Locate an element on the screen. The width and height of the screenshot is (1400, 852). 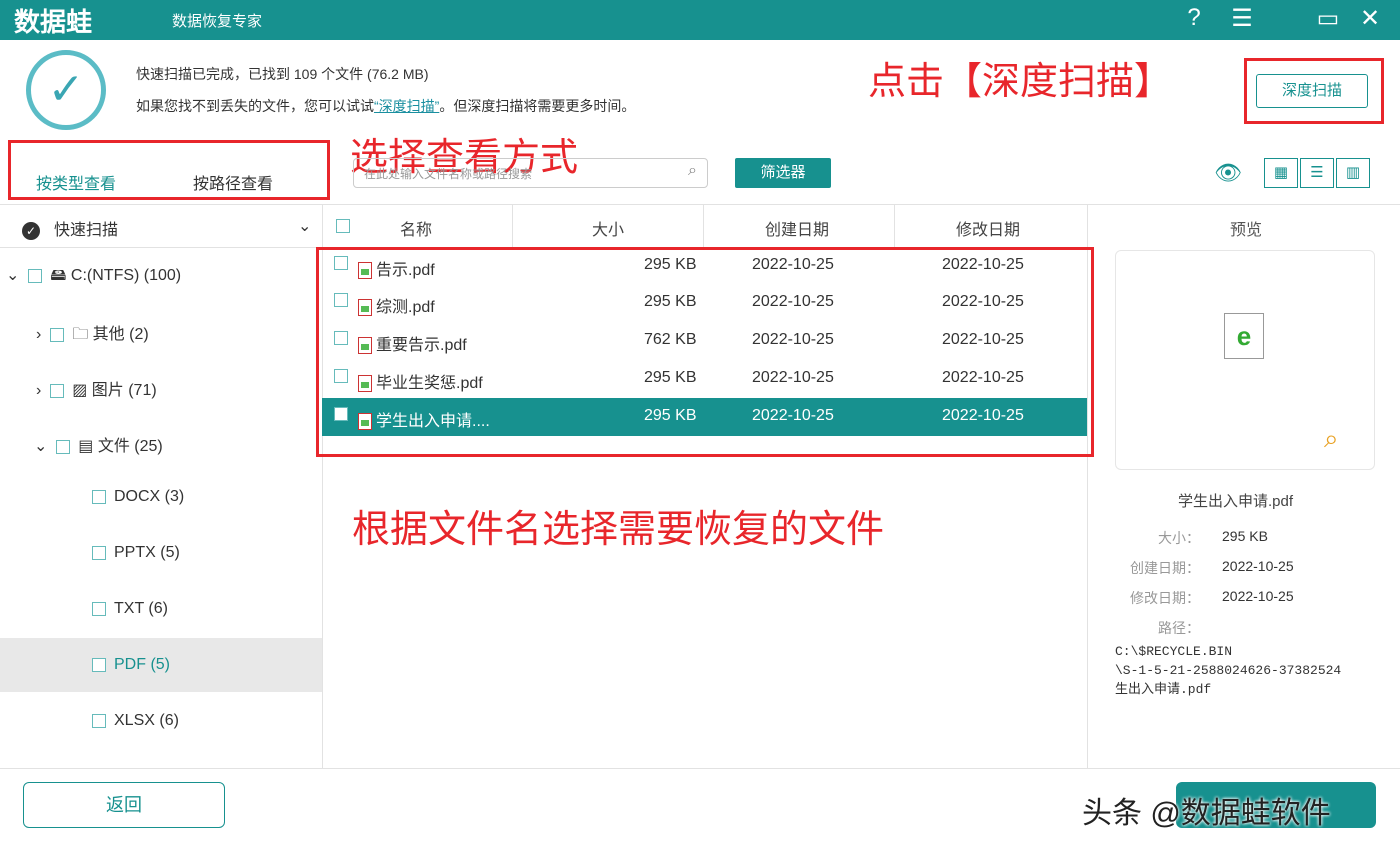
tree-item-pptx: PPTX (5) is located at coordinates (136, 553).